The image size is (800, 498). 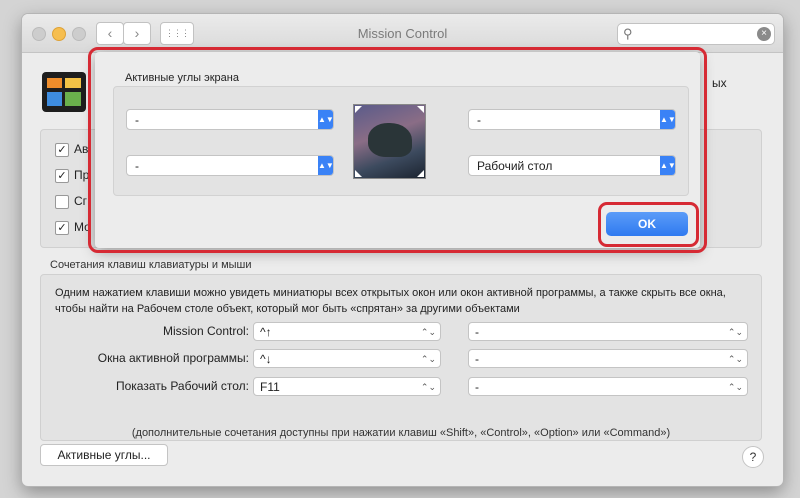 I want to click on show-desktop-mouse-select: - ⌃⌄, so click(x=608, y=386).